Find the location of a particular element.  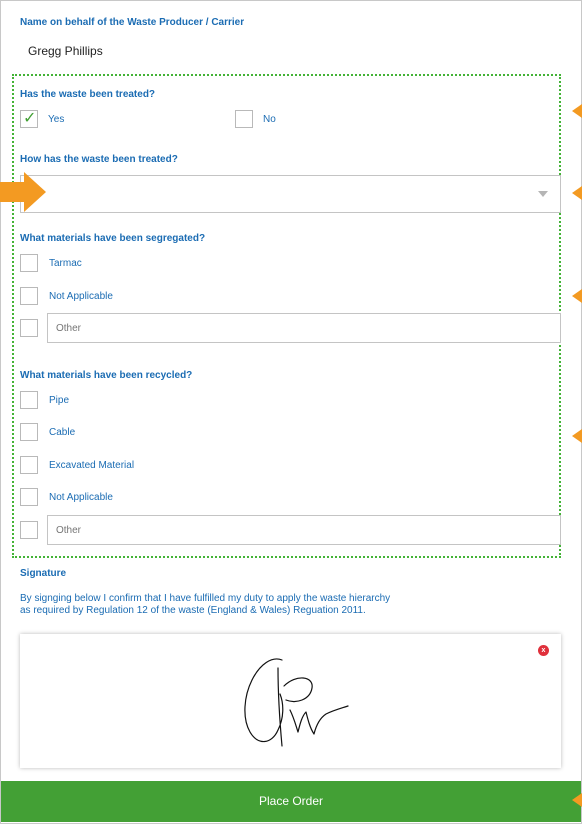

treated-yes-checkbox: ✓ is located at coordinates (29, 118).